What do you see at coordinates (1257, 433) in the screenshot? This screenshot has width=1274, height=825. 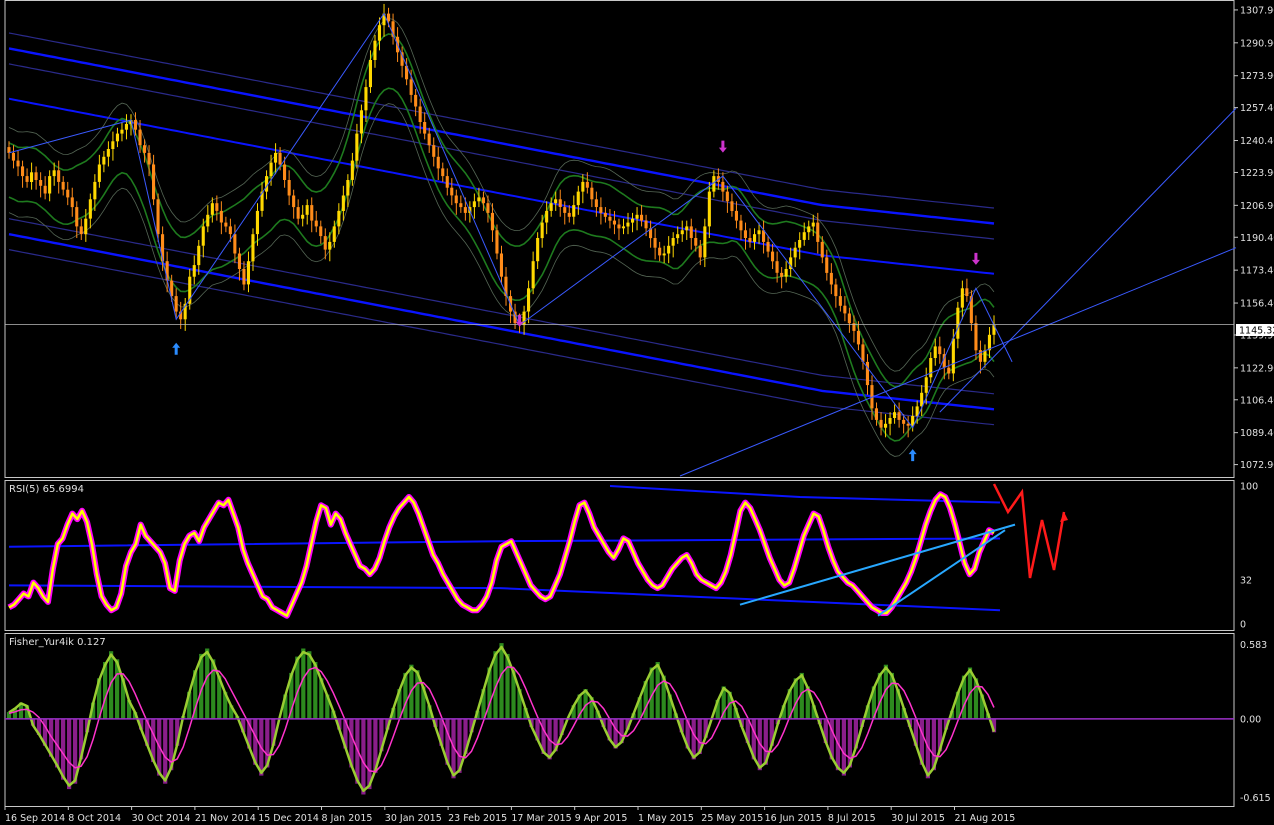 I see `price-tick-label: 1089.40` at bounding box center [1257, 433].